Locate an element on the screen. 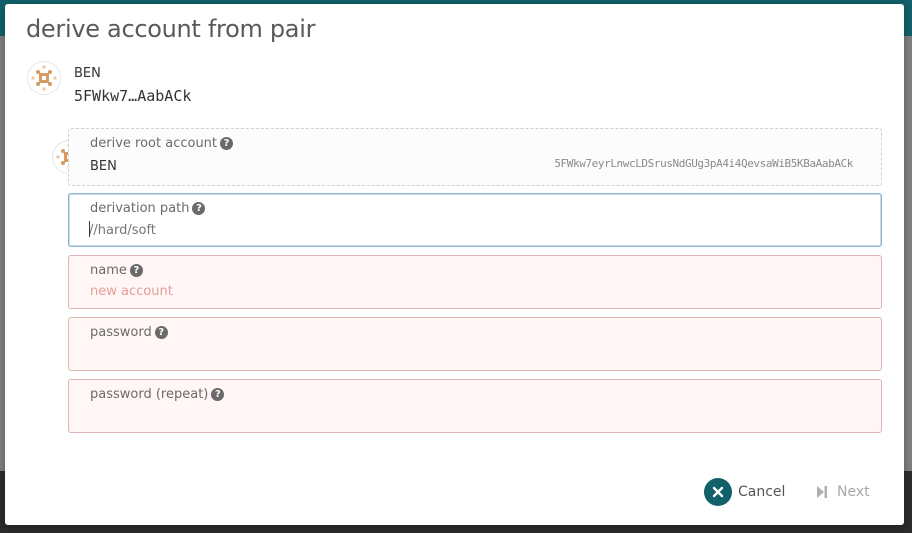 This screenshot has width=912, height=533. derivation-path-input is located at coordinates (479, 230).